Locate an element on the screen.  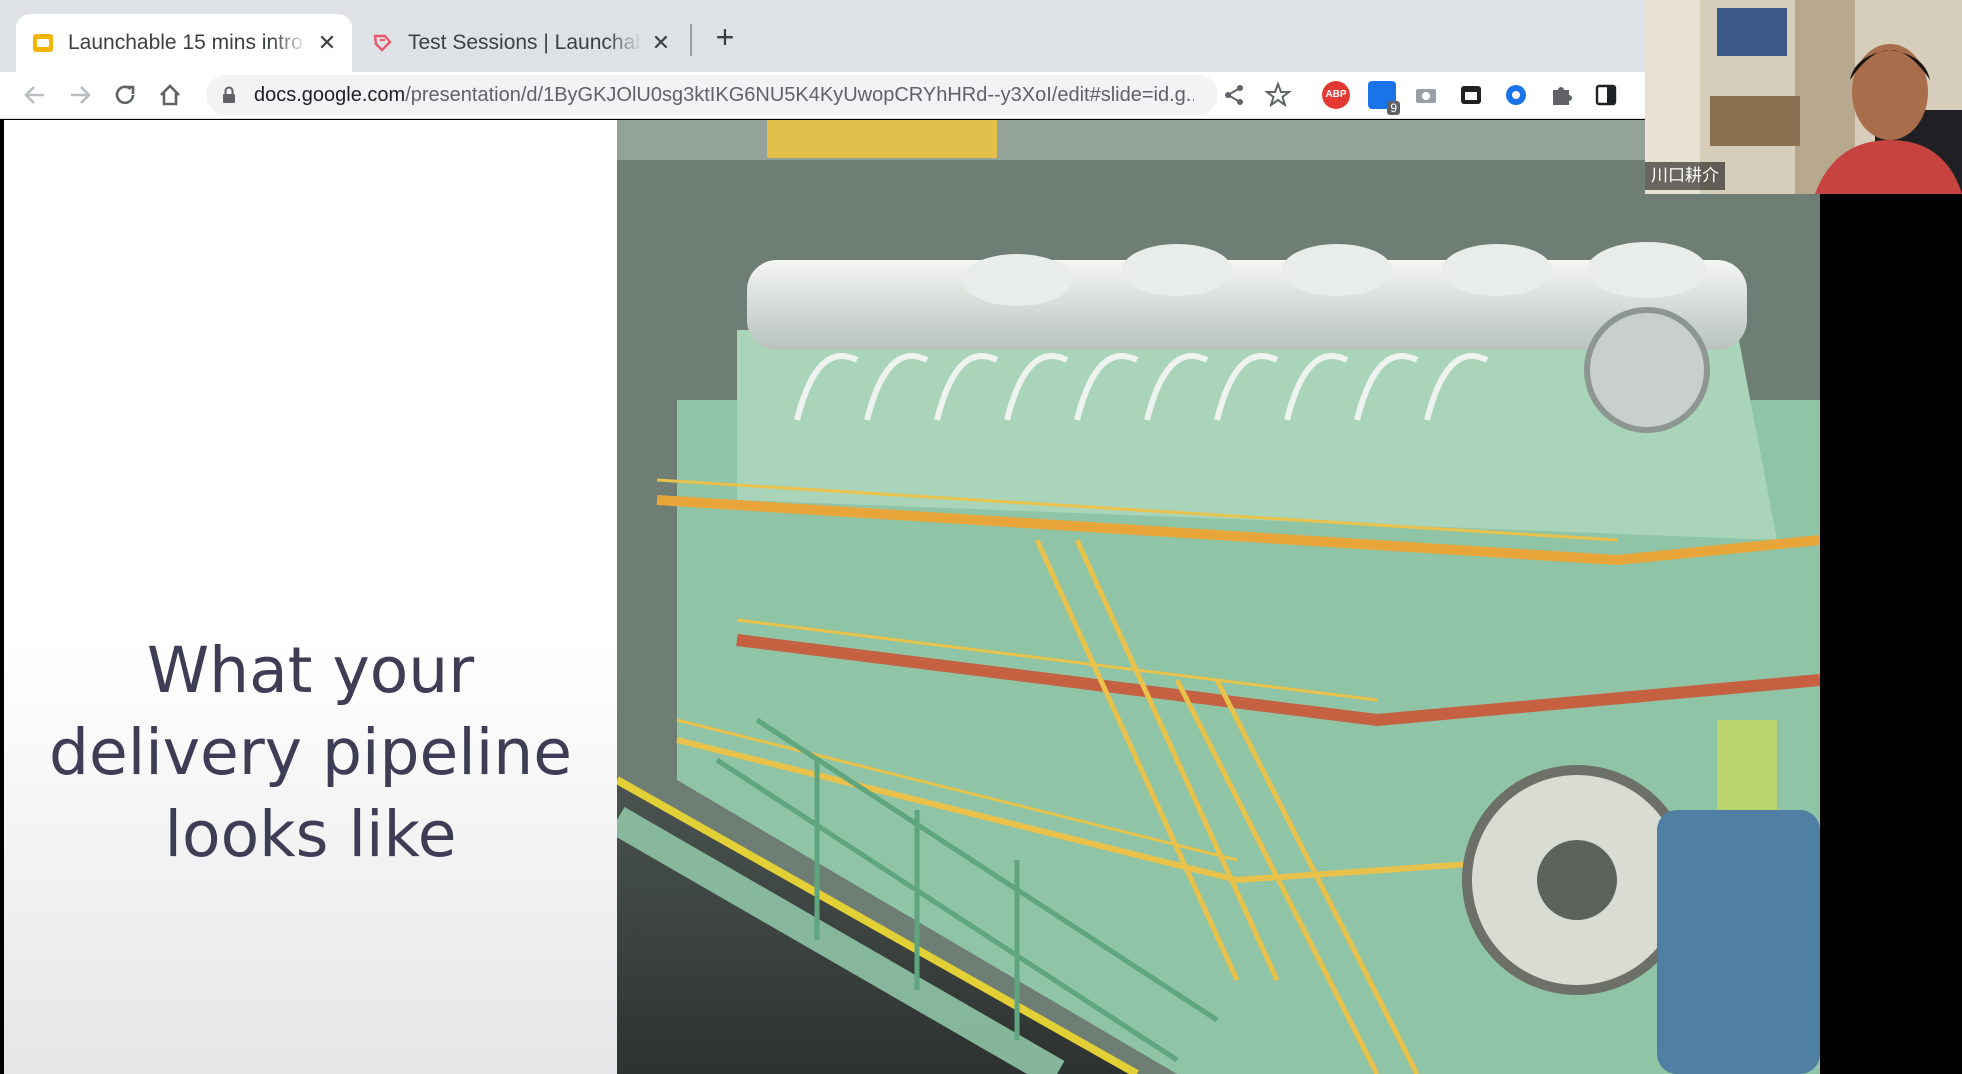
webcam-overlay: 川口耕介 is located at coordinates (1803, 97).